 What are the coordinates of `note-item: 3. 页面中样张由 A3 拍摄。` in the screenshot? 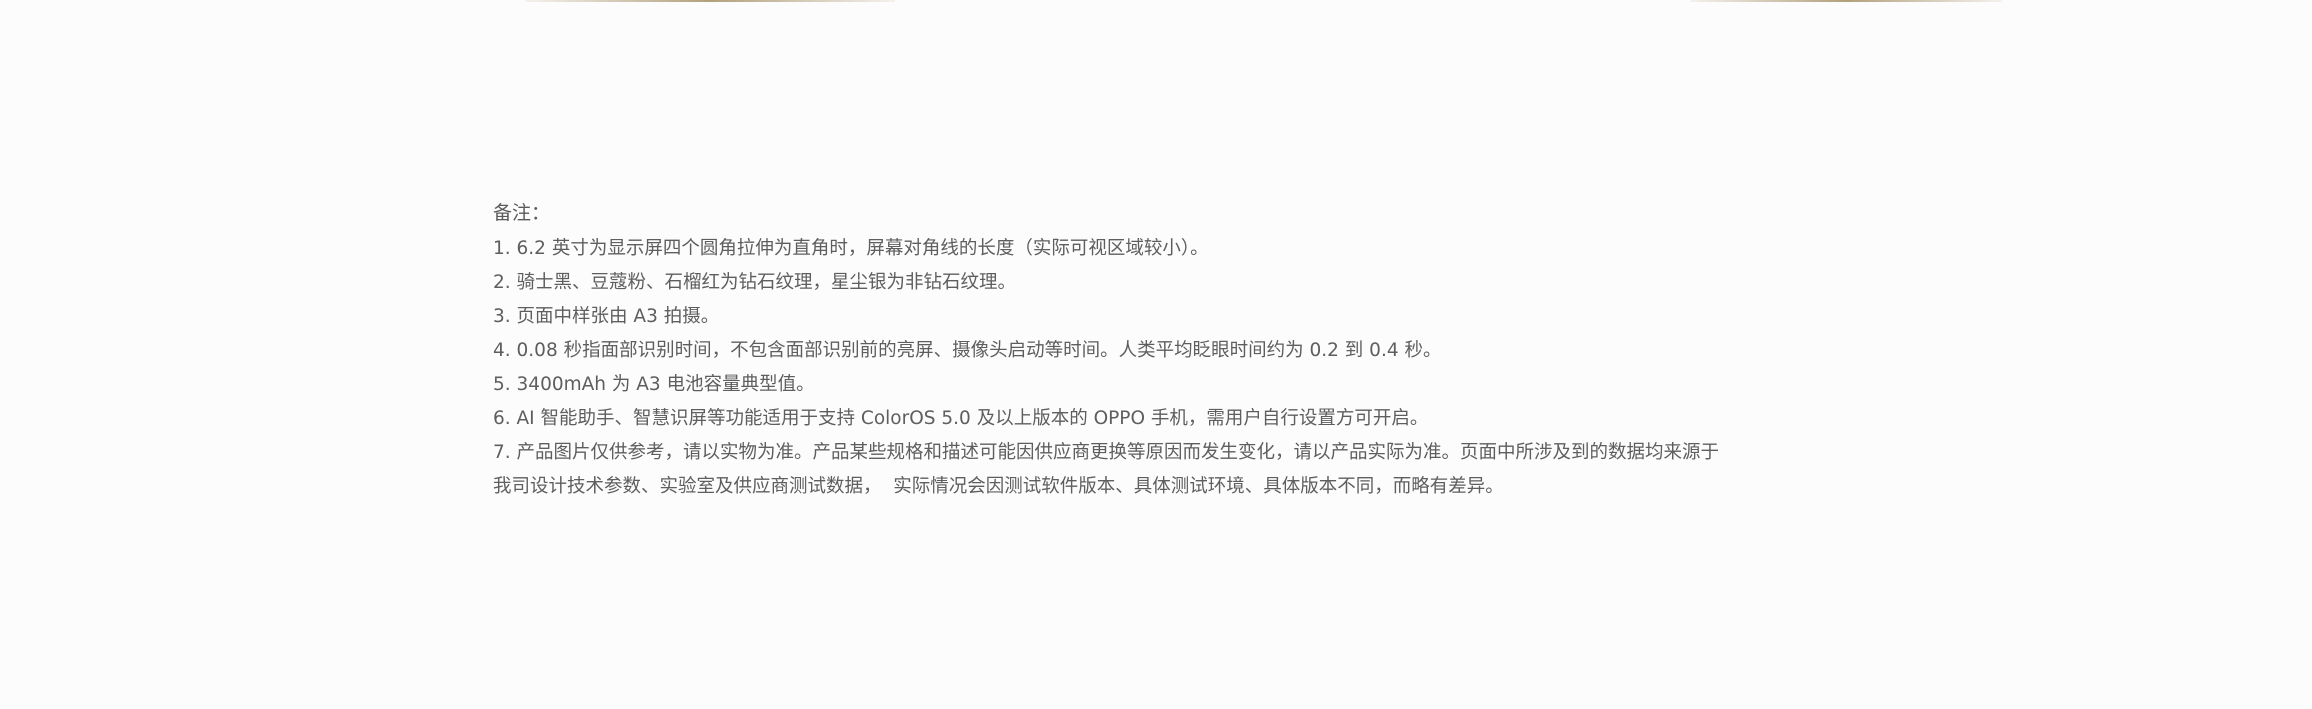 It's located at (606, 316).